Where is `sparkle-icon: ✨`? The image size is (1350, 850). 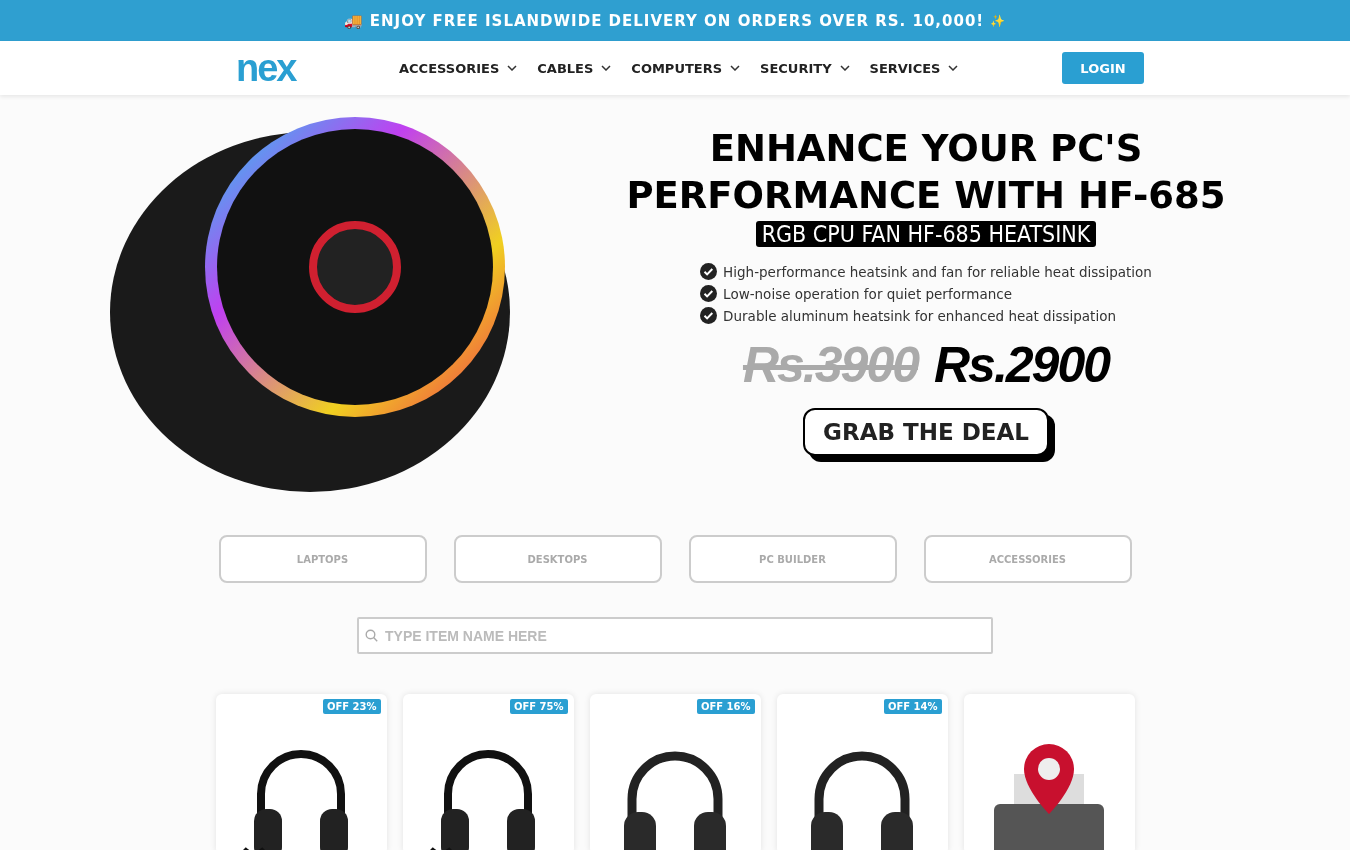
sparkle-icon: ✨ is located at coordinates (998, 20).